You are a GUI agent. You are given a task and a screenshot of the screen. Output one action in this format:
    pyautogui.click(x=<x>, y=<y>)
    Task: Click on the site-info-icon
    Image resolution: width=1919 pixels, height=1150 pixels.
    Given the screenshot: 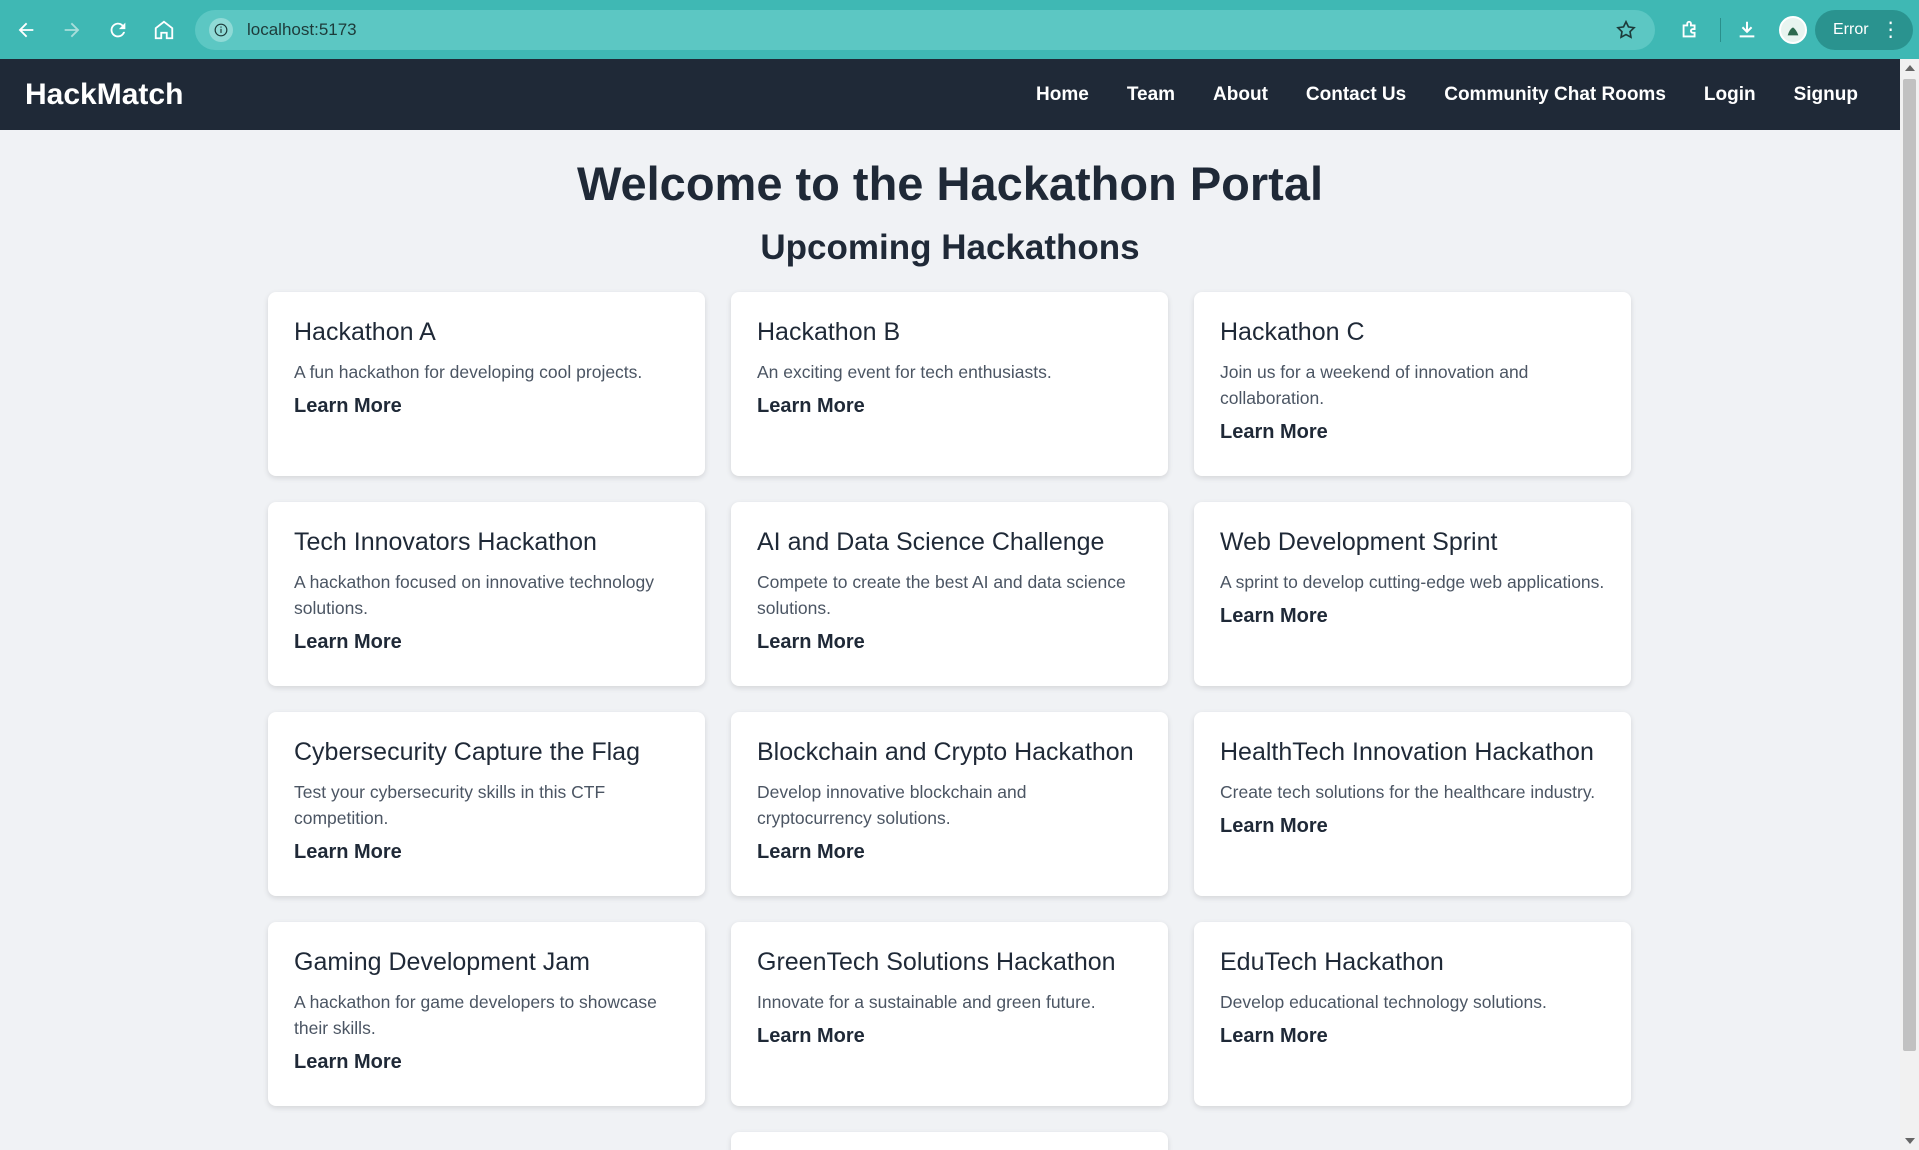 What is the action you would take?
    pyautogui.click(x=221, y=30)
    